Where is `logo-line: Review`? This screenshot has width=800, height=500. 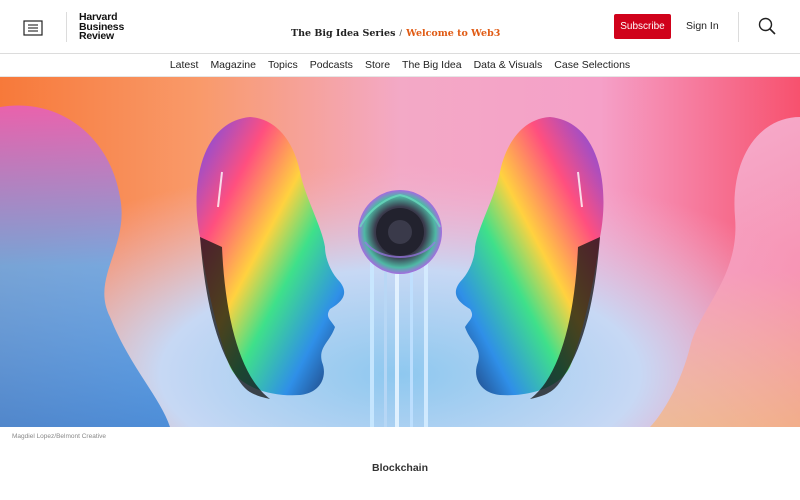
logo-line: Review is located at coordinates (96, 36).